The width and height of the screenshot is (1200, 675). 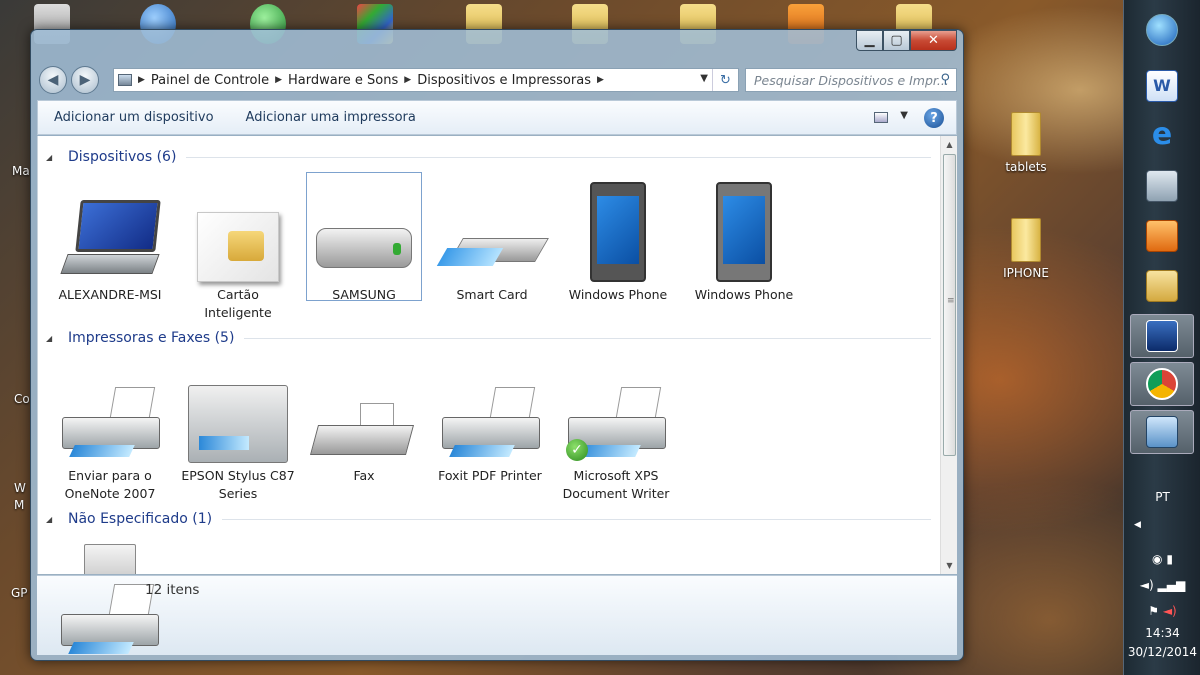 What do you see at coordinates (869, 40) in the screenshot?
I see `minimize-button: ▁` at bounding box center [869, 40].